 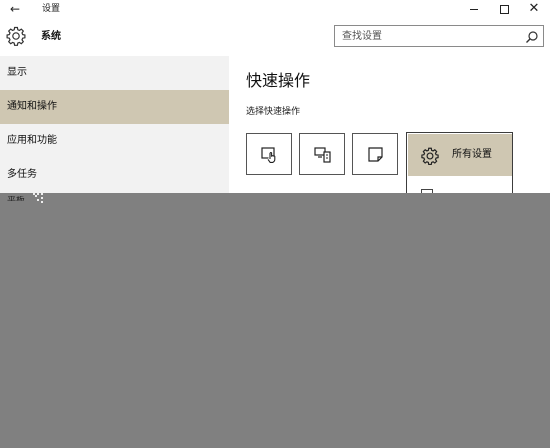 I want to click on maximize-icon, so click(x=504, y=9).